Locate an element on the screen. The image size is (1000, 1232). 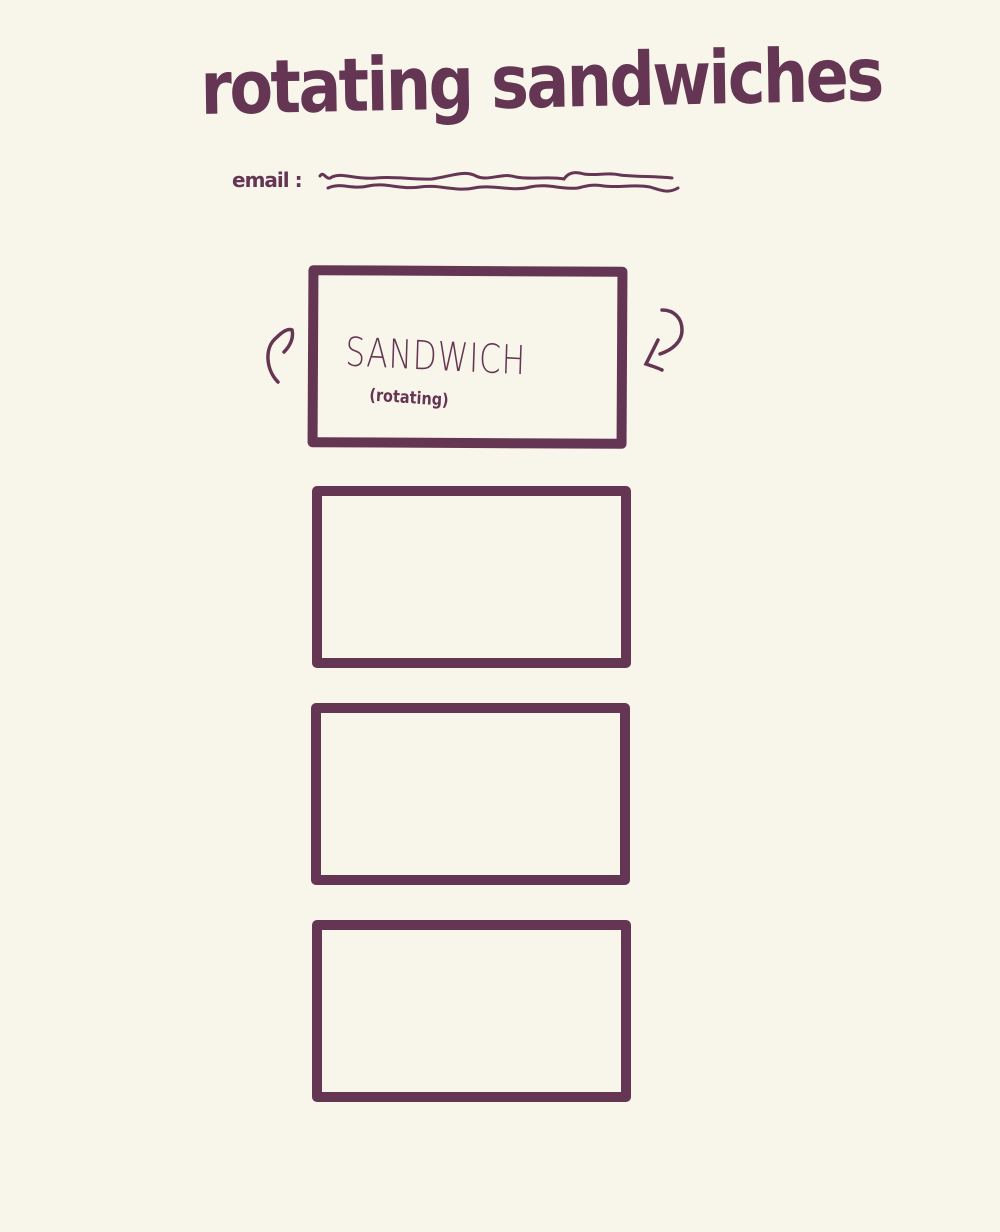
email-field is located at coordinates (500, 185).